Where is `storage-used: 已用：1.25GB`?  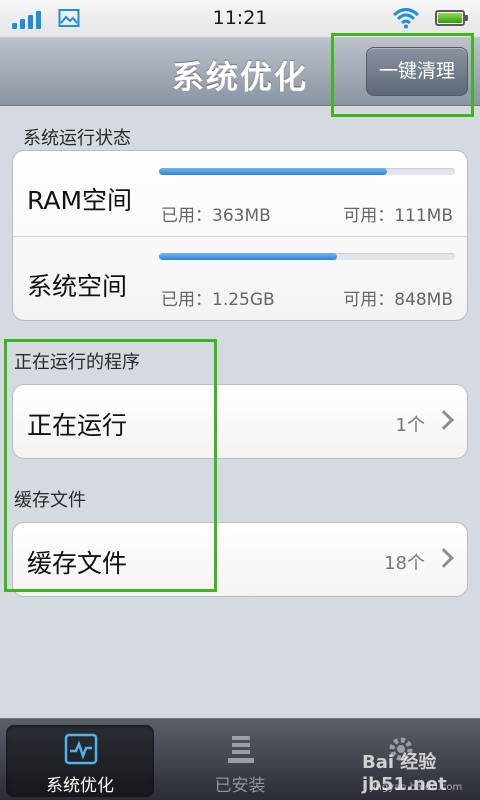 storage-used: 已用：1.25GB is located at coordinates (218, 300).